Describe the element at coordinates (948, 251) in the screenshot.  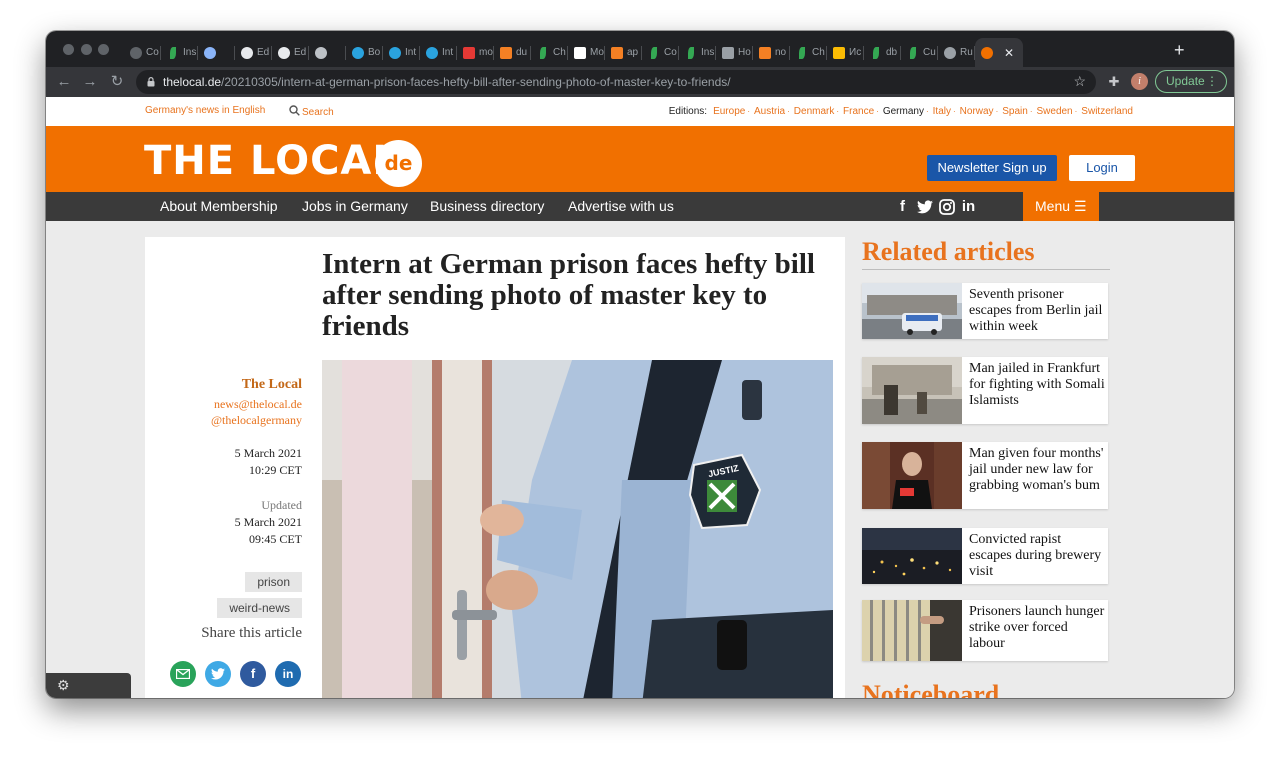
I see `related-articles-heading: Related articles` at that location.